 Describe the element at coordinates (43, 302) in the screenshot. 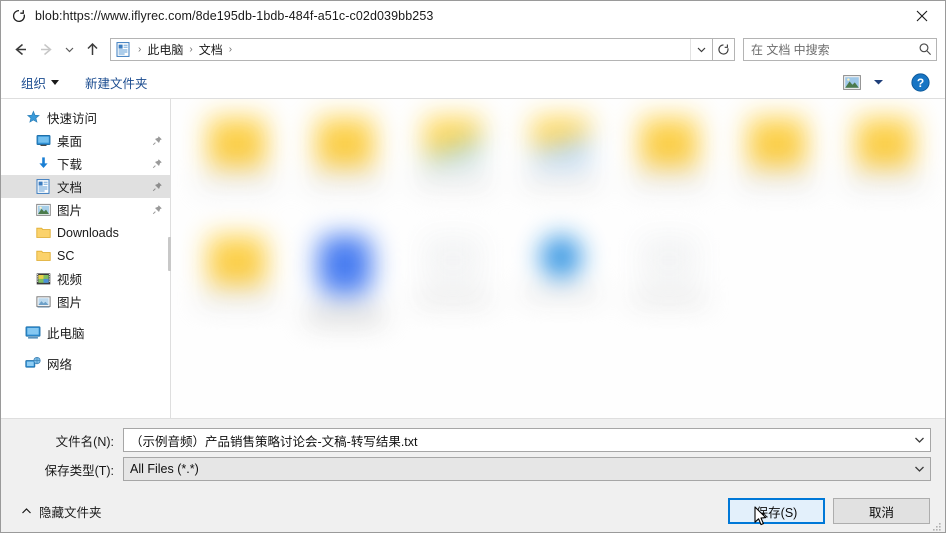

I see `photo-icon` at that location.